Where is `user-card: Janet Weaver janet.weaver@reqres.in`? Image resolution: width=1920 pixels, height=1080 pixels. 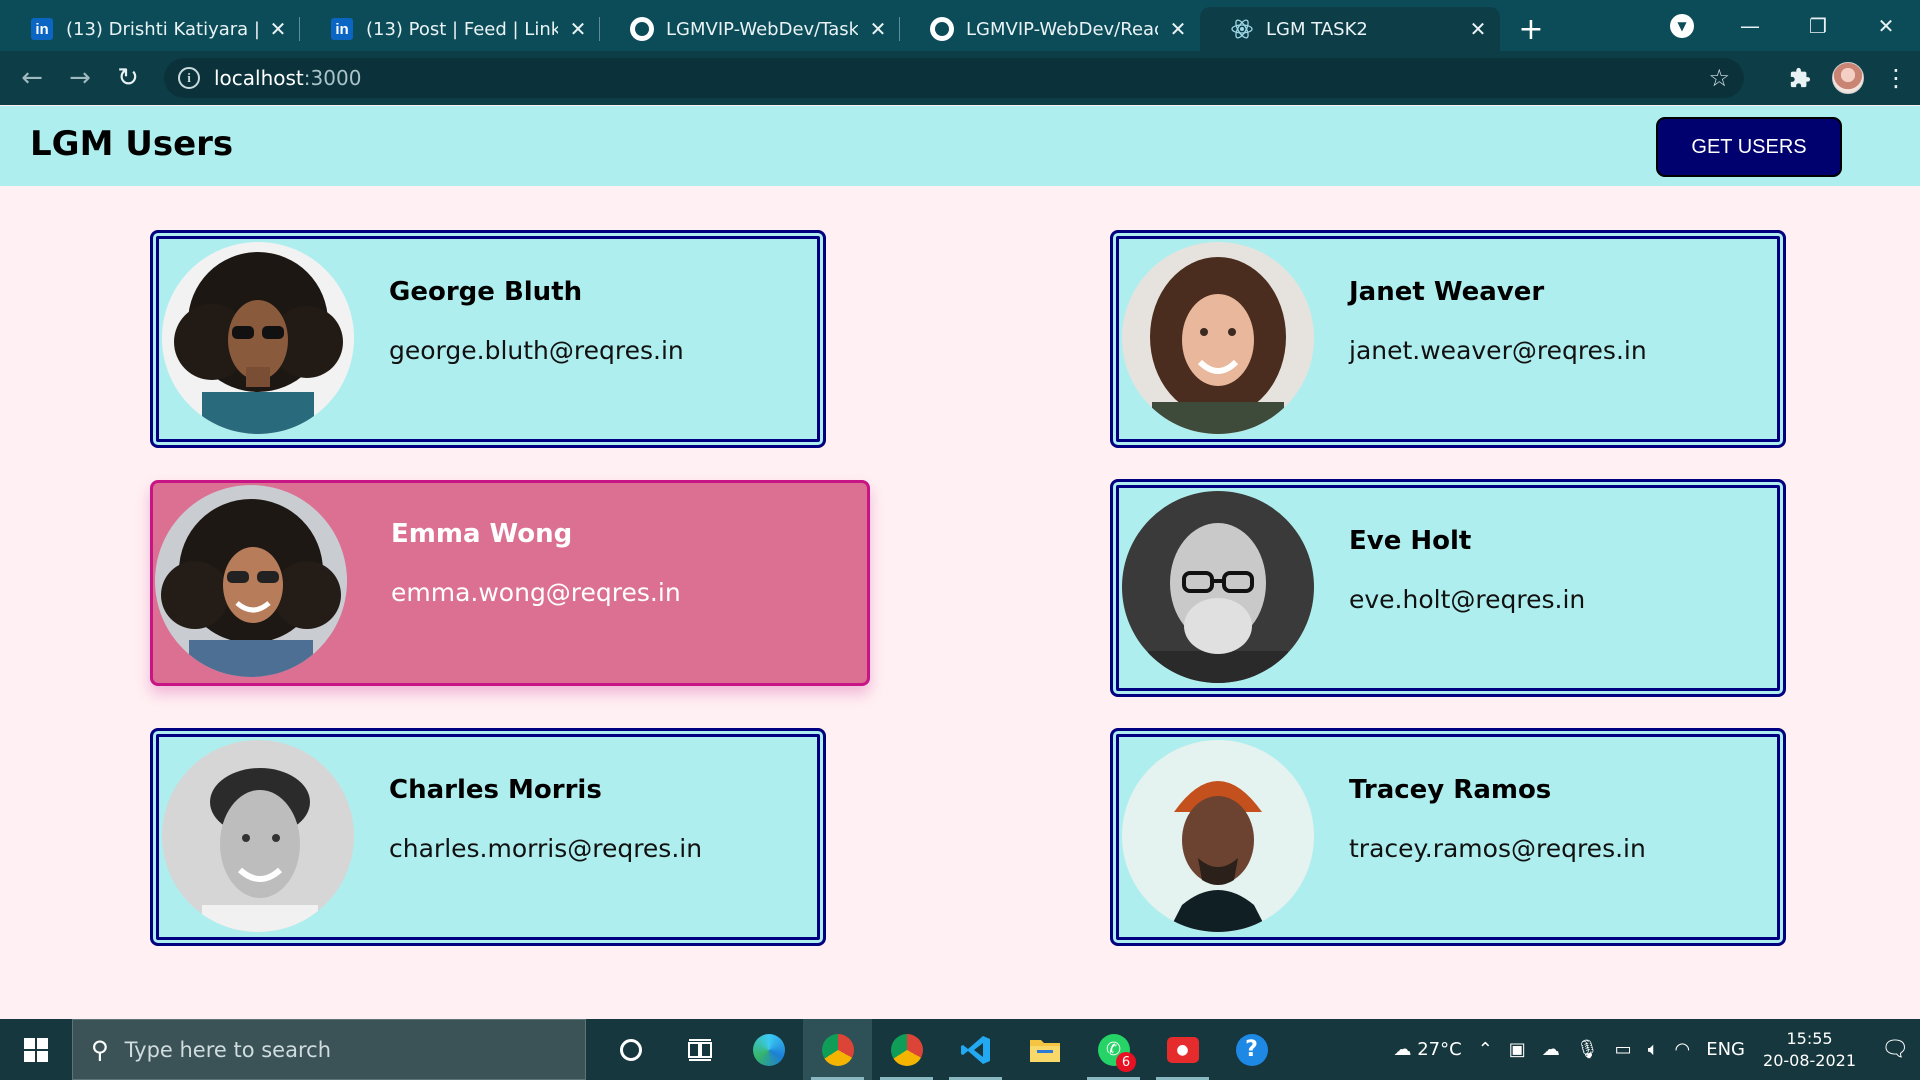 user-card: Janet Weaver janet.weaver@reqres.in is located at coordinates (1448, 339).